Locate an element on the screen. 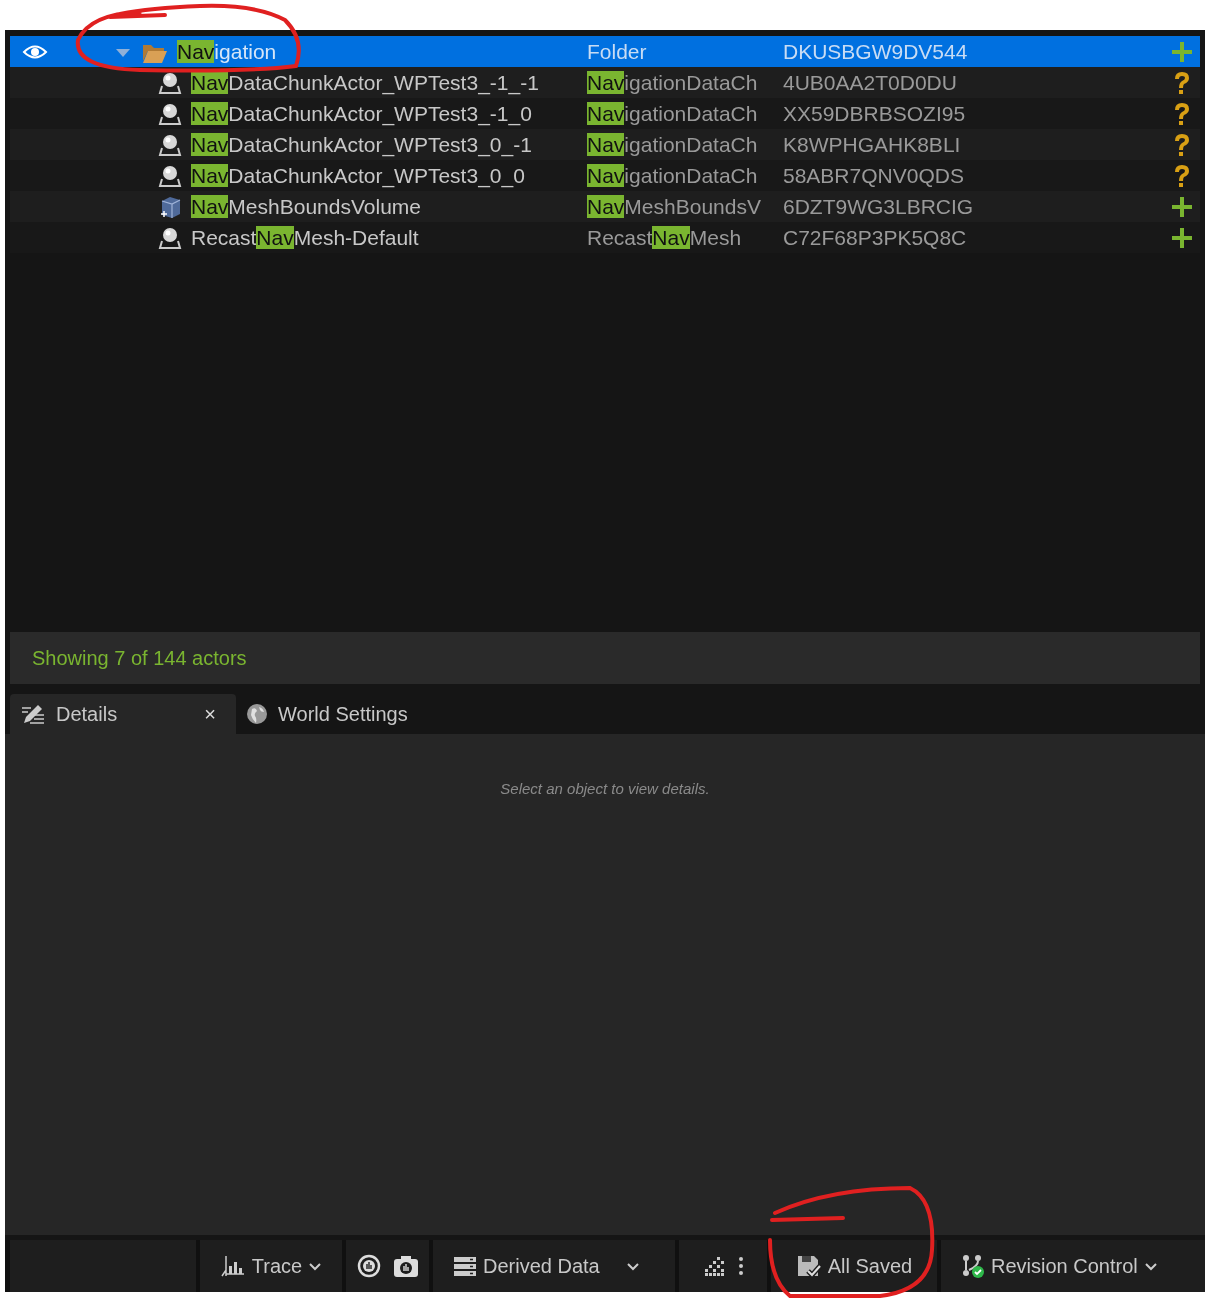 This screenshot has width=1205, height=1299. item-label: NavDataChunkActor_WPTest3_0_-1 is located at coordinates (361, 144).